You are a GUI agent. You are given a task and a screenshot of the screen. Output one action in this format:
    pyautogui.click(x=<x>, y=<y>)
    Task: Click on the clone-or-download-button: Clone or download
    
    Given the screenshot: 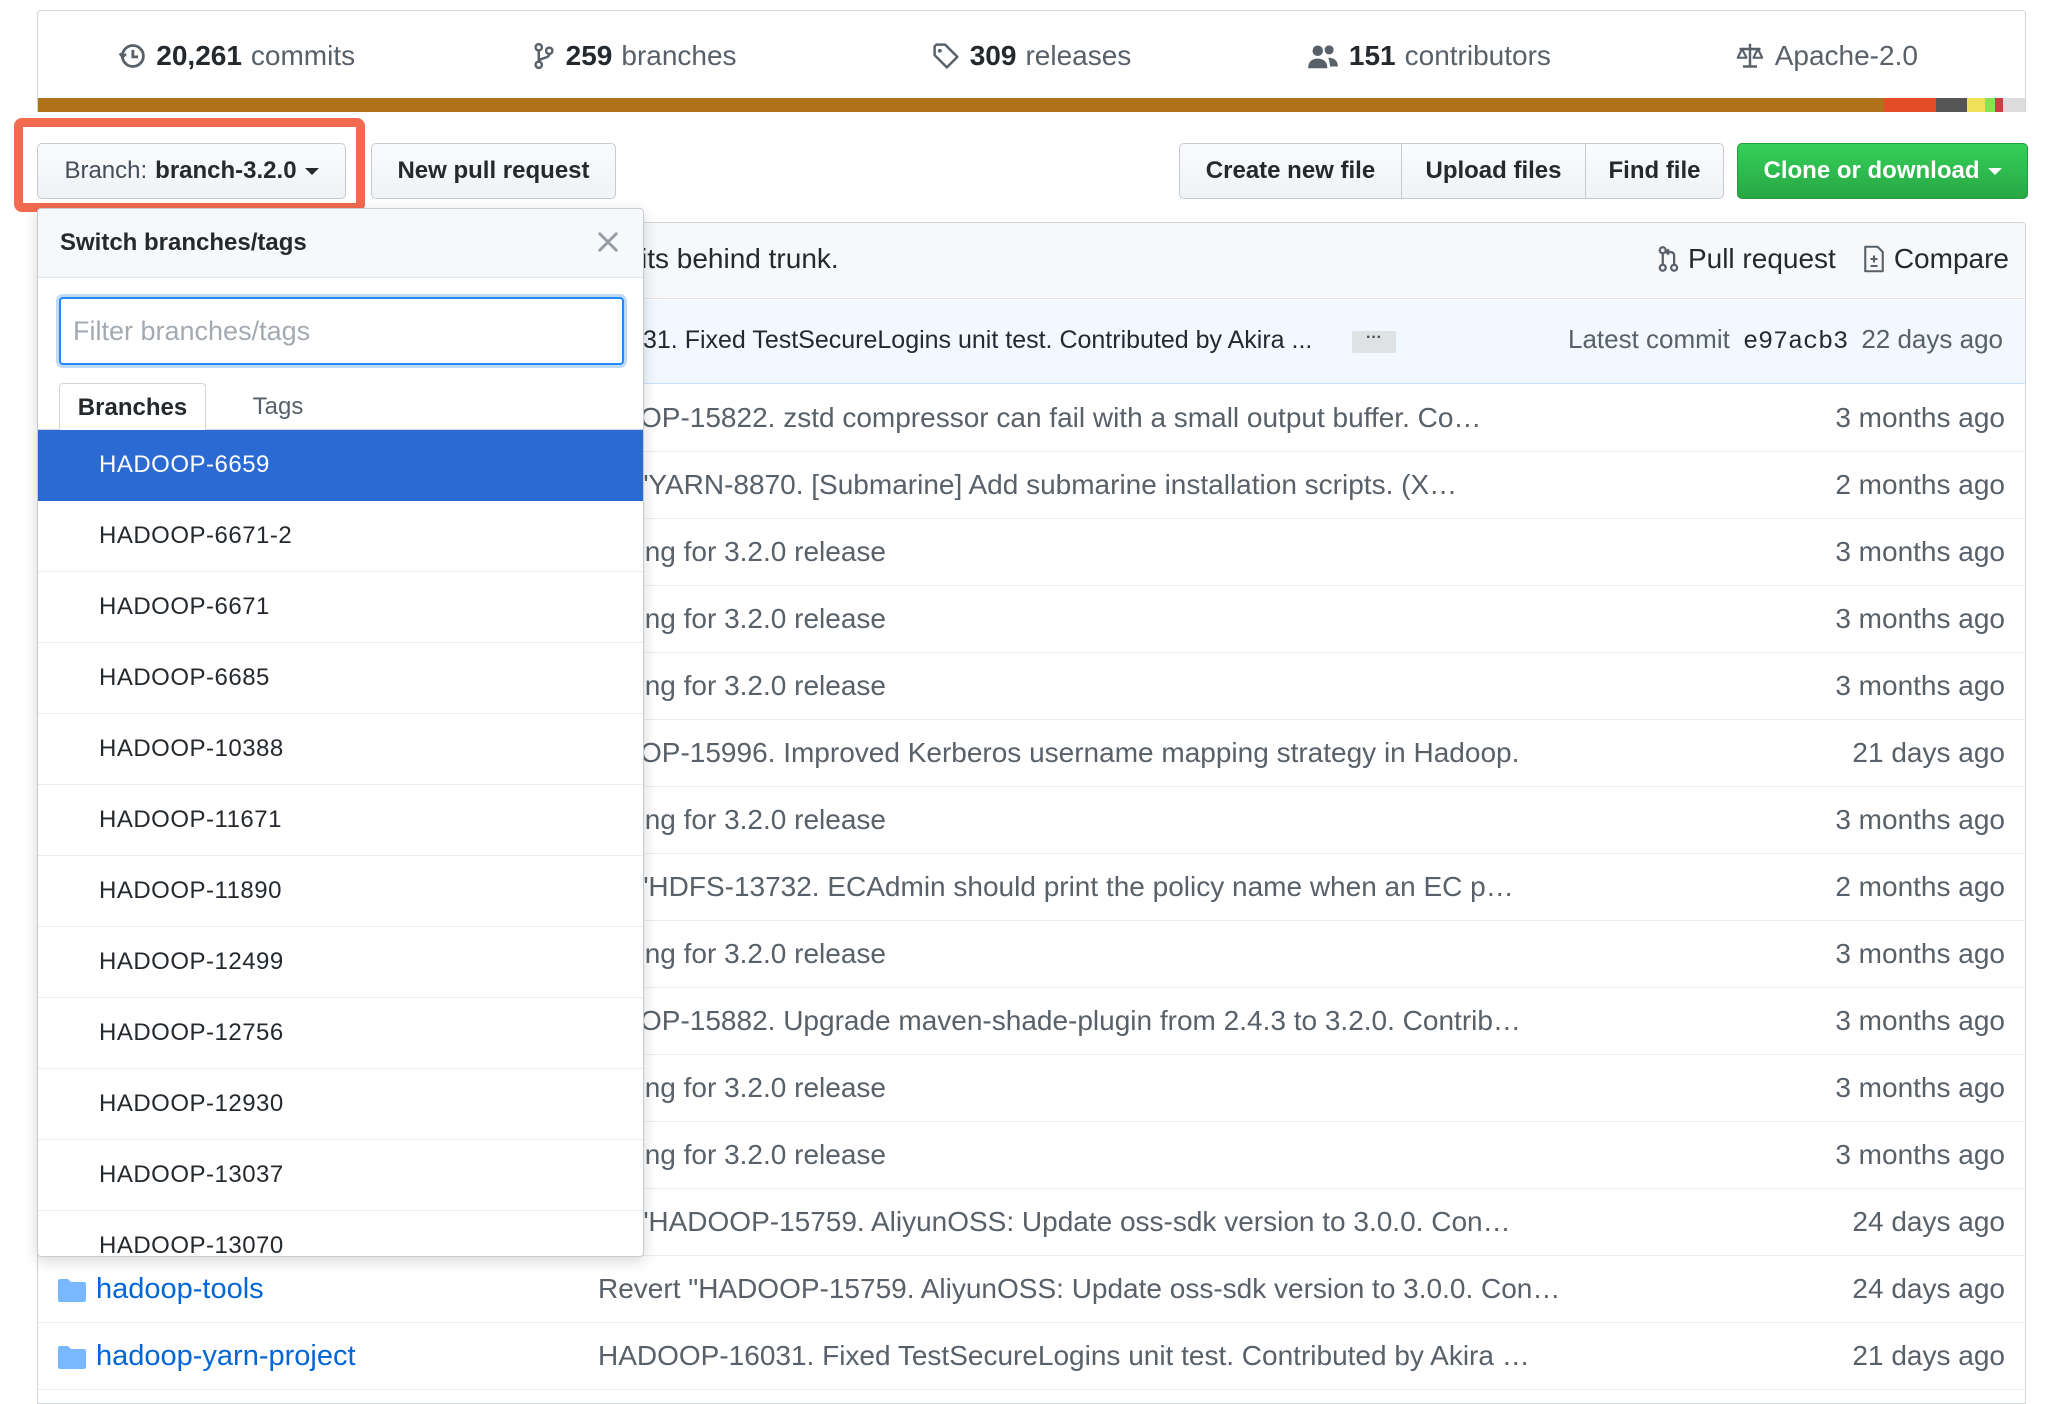 What is the action you would take?
    pyautogui.click(x=1882, y=171)
    